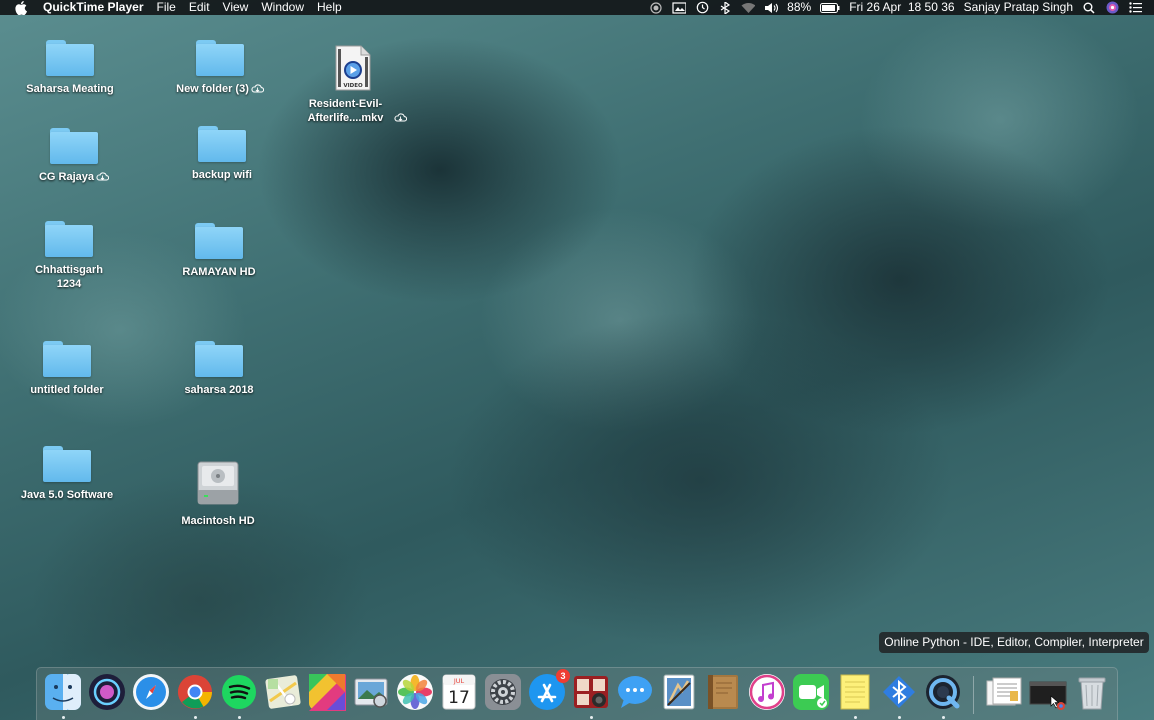  I want to click on dock-photo-booth, so click(327, 692).